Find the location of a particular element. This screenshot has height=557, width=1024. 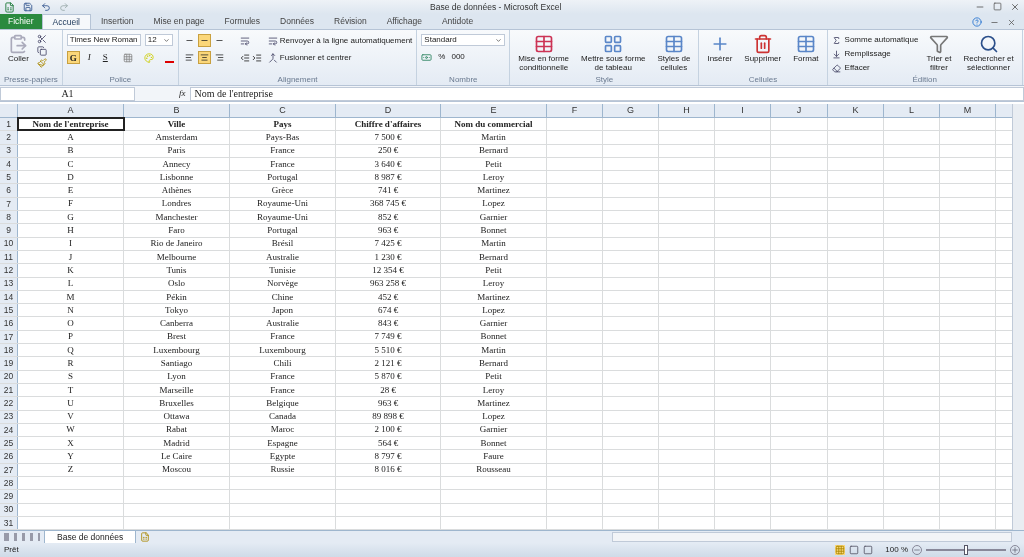

page-break-icon is located at coordinates (868, 550).